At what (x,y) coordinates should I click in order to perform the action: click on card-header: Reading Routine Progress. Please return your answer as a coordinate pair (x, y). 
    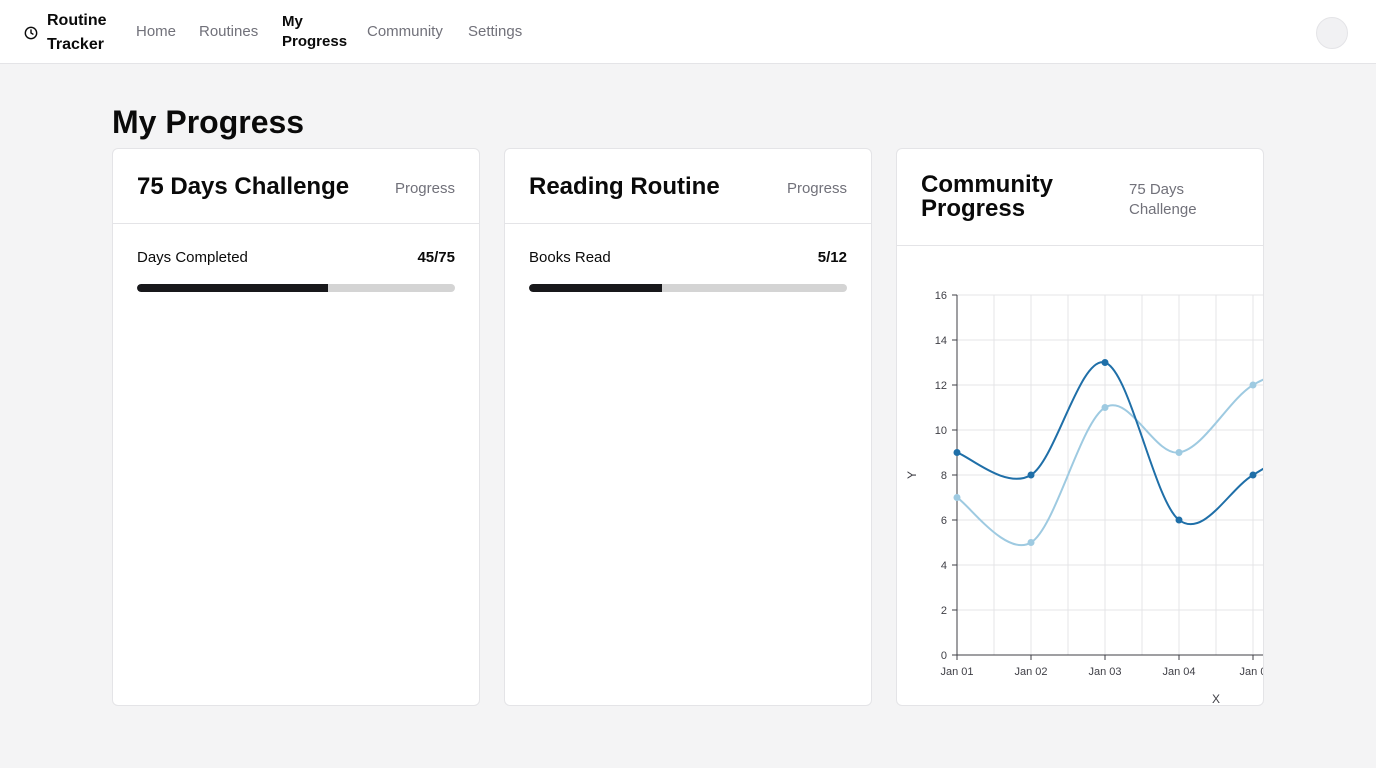
    Looking at the image, I should click on (688, 186).